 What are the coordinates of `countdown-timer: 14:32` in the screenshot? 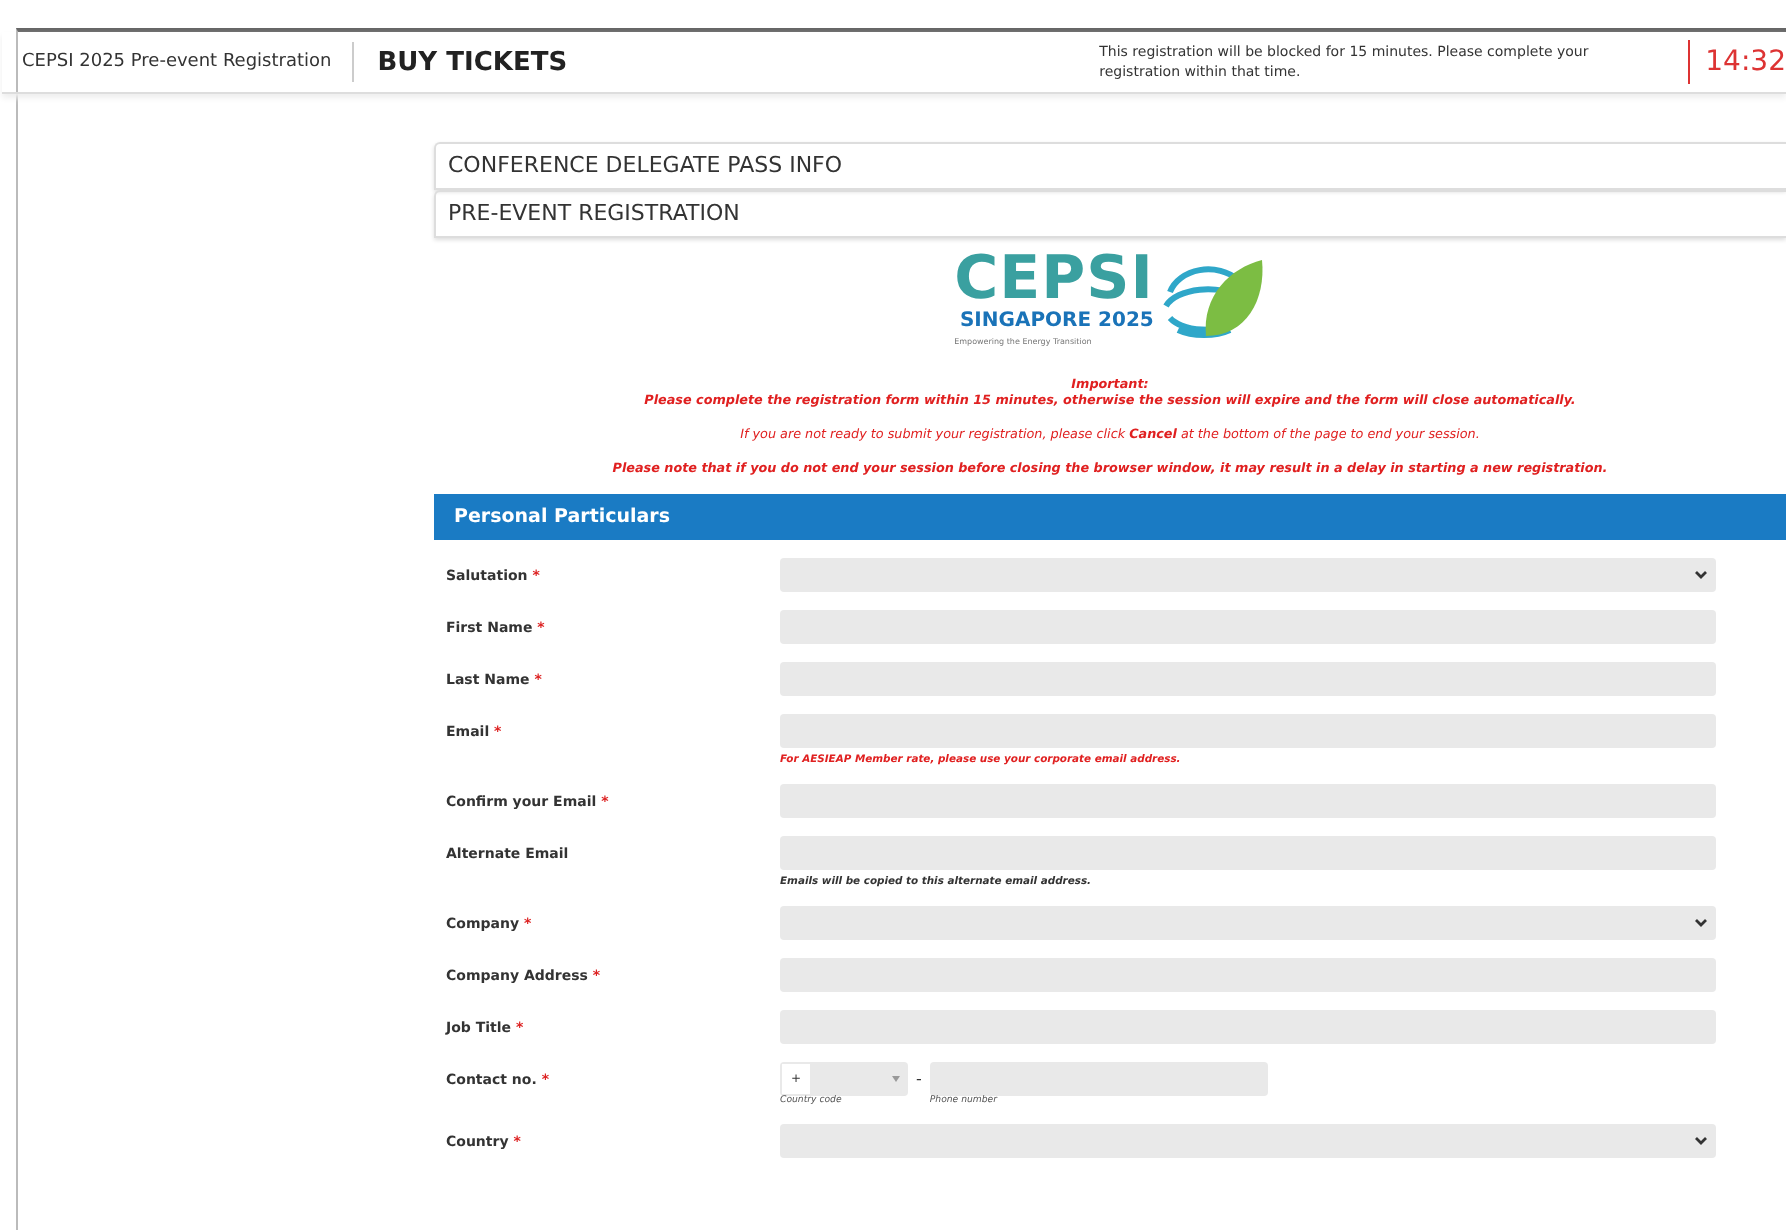 It's located at (1736, 62).